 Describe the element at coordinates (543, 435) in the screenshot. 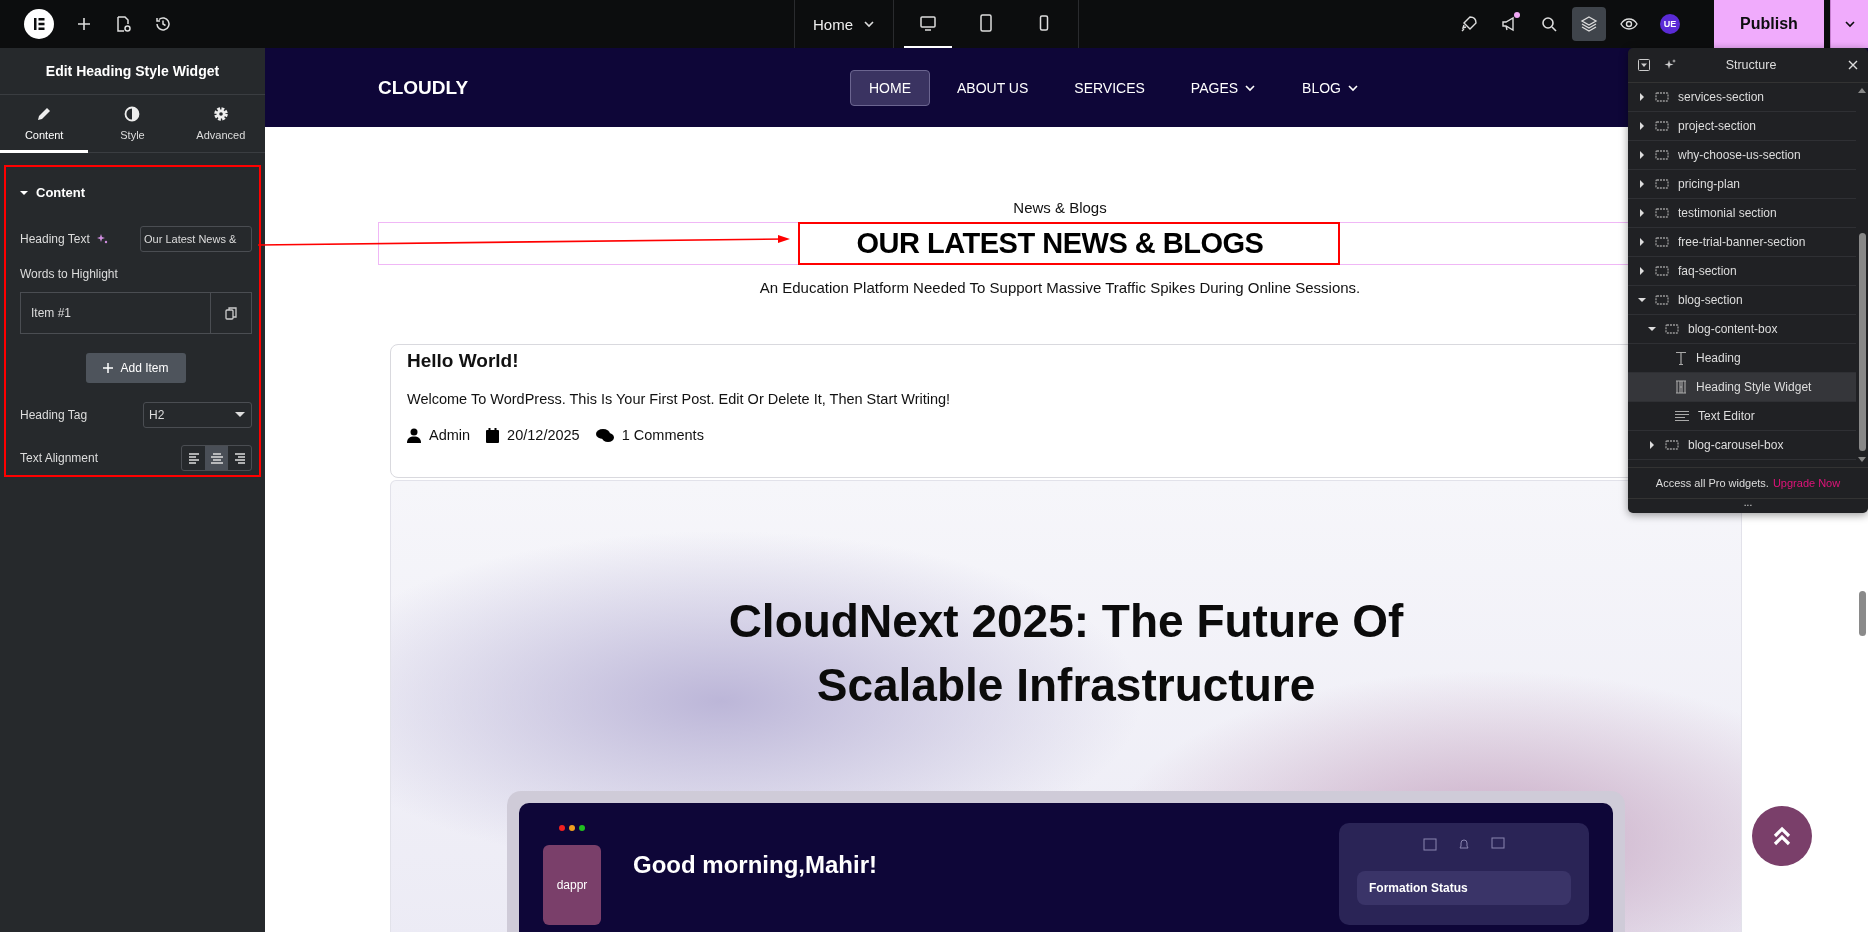

I see `post-date: 20/12/2025` at that location.